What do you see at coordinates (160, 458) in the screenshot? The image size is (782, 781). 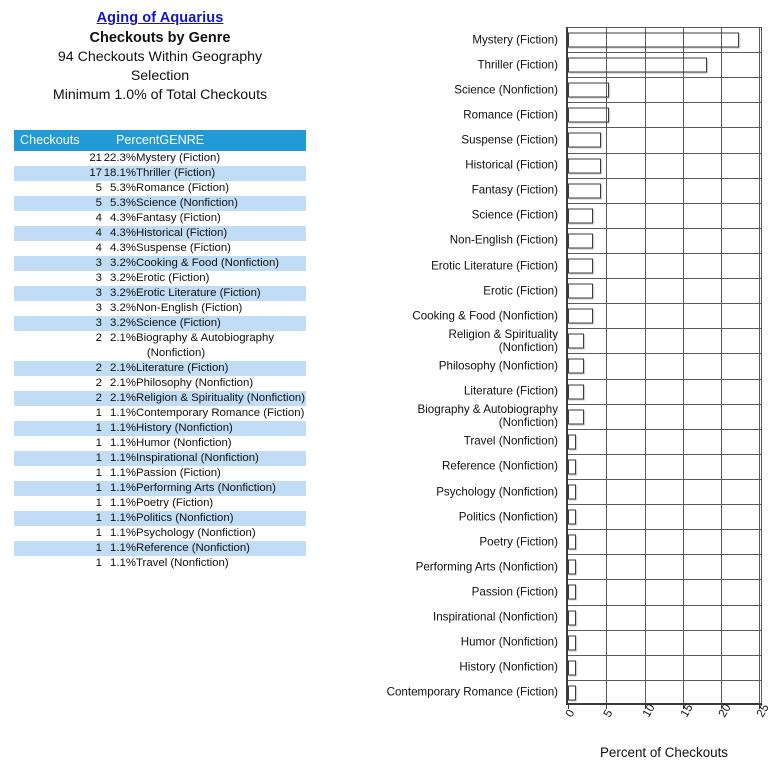 I see `table-row: 1 1.1%Inspirational (Nonfiction)` at bounding box center [160, 458].